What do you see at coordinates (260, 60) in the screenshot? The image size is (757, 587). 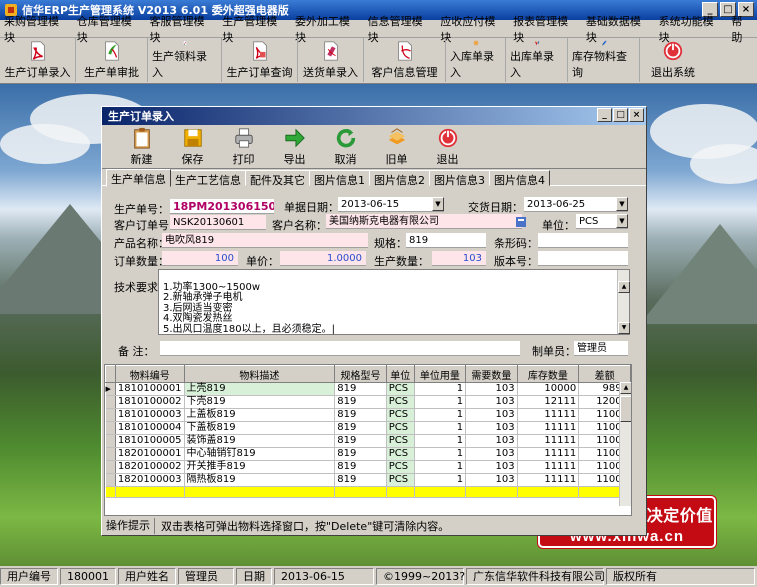 I see `order-query-button: 生产订单查询` at bounding box center [260, 60].